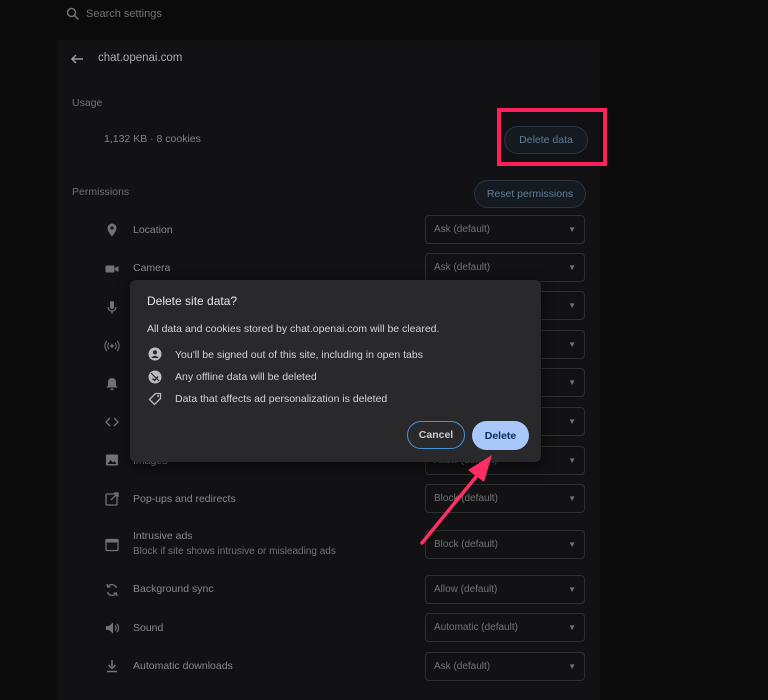 This screenshot has height=700, width=768. What do you see at coordinates (505, 589) in the screenshot?
I see `background-sync-select: Allow (default) ▼` at bounding box center [505, 589].